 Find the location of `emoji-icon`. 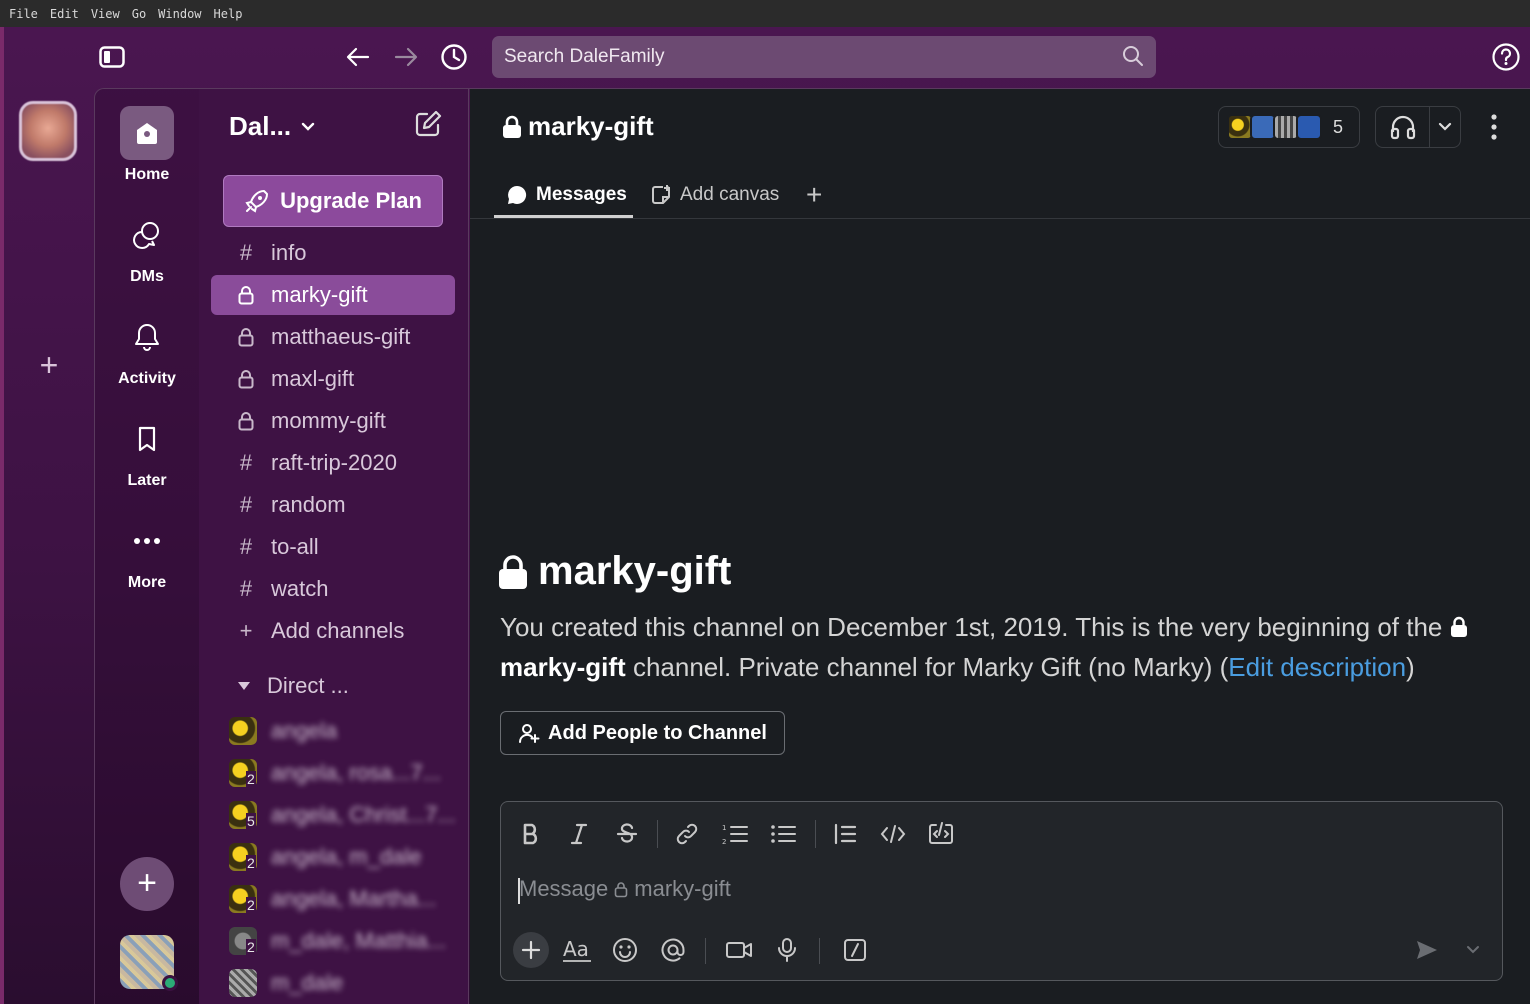

emoji-icon is located at coordinates (625, 950).